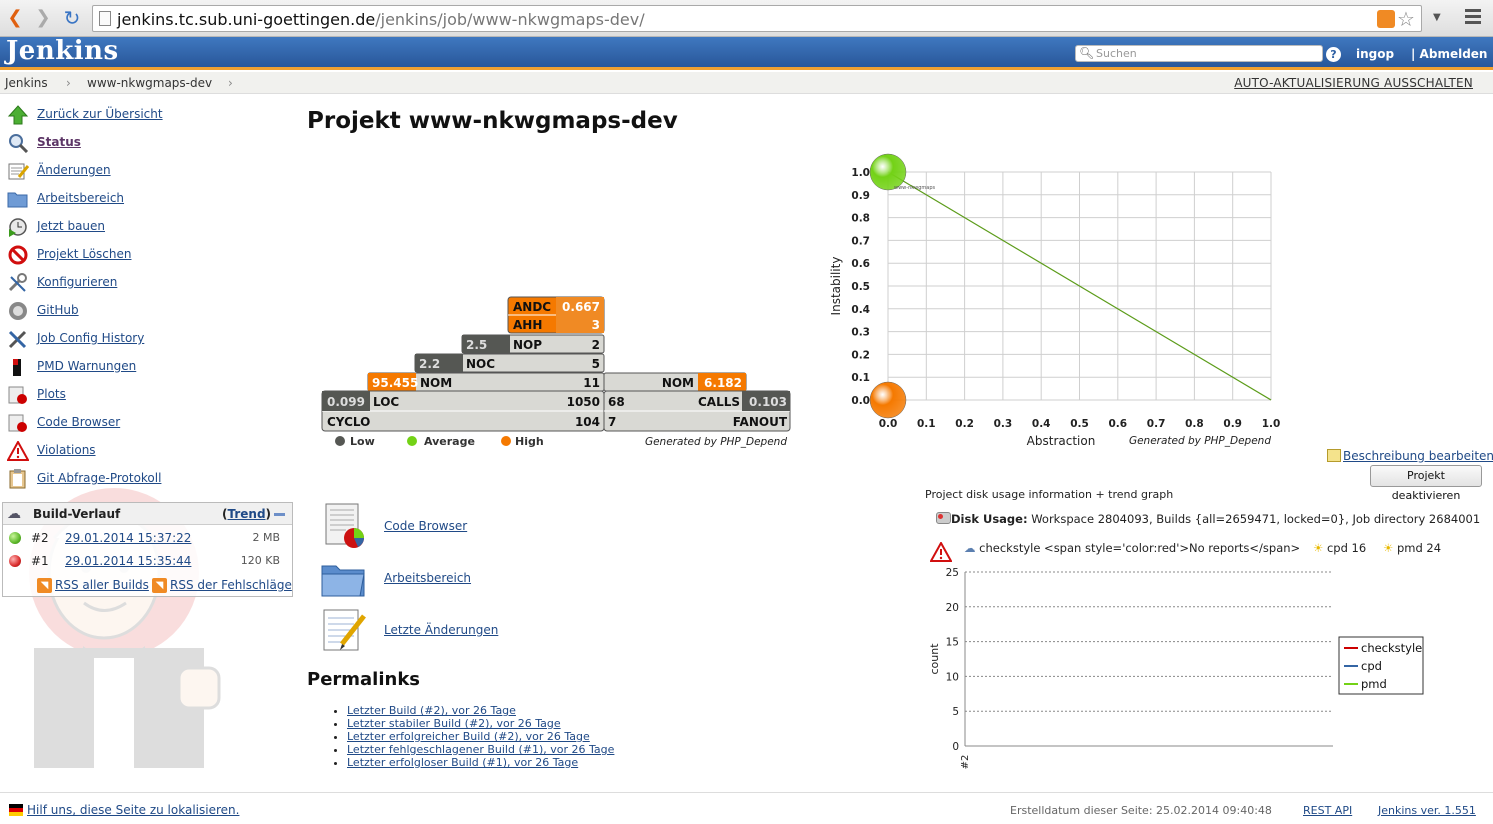 Image resolution: width=1493 pixels, height=824 pixels. I want to click on rss-icon, so click(1386, 19).